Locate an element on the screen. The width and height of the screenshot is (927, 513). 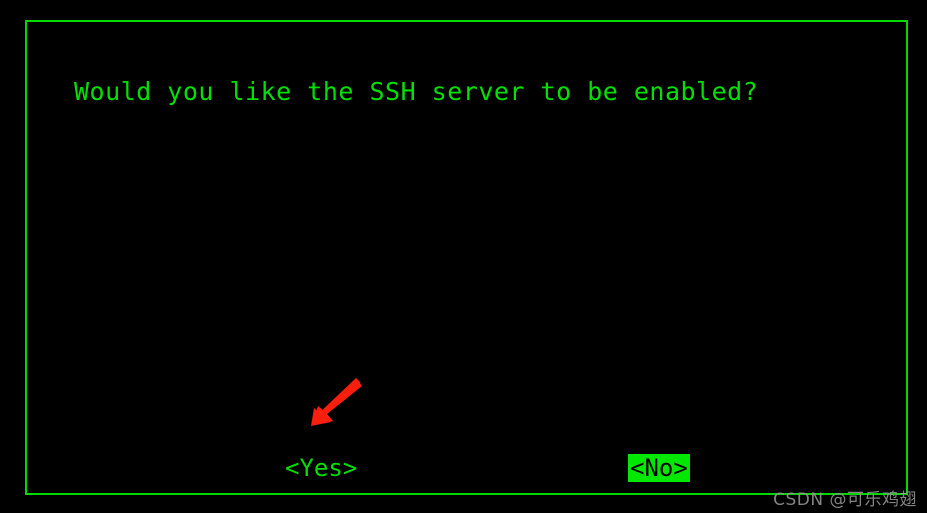
no-button: <No> is located at coordinates (659, 468).